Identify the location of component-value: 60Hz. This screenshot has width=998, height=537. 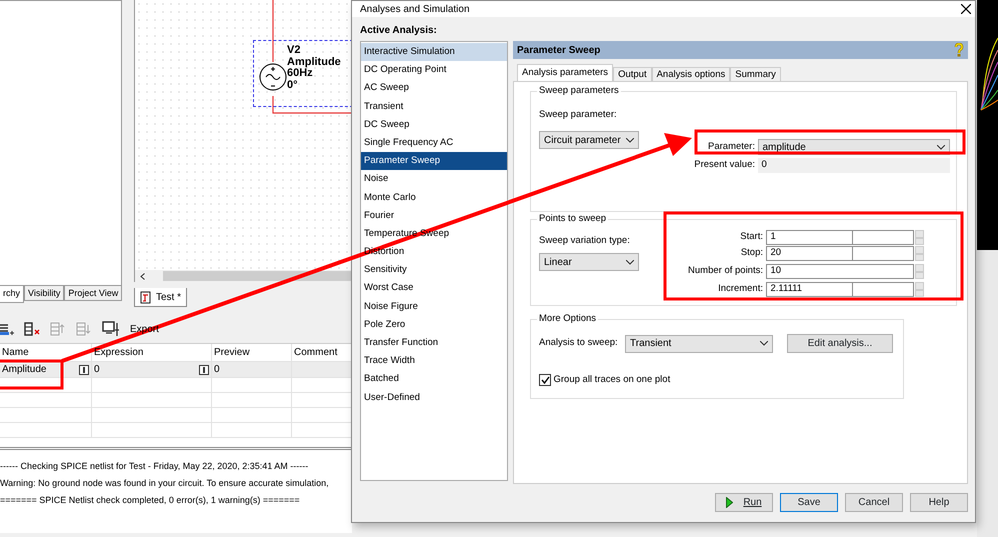
(300, 74).